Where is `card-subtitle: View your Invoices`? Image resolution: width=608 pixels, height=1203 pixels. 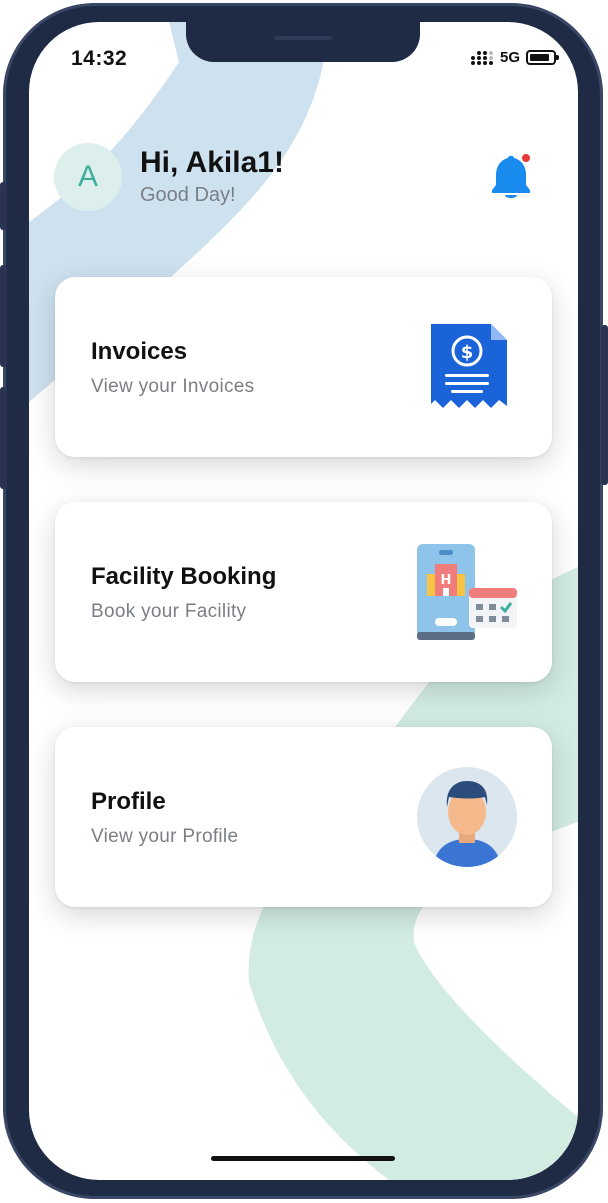 card-subtitle: View your Invoices is located at coordinates (173, 386).